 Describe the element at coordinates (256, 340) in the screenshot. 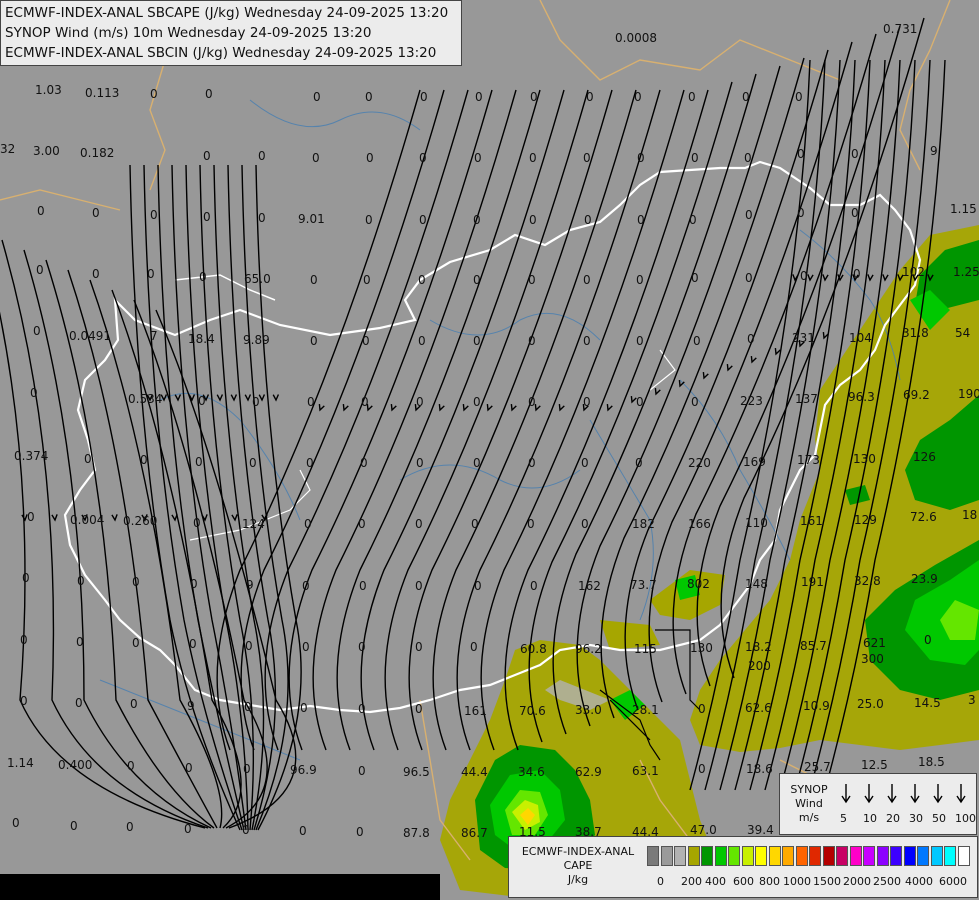

I see `cape-value: 9.89` at that location.